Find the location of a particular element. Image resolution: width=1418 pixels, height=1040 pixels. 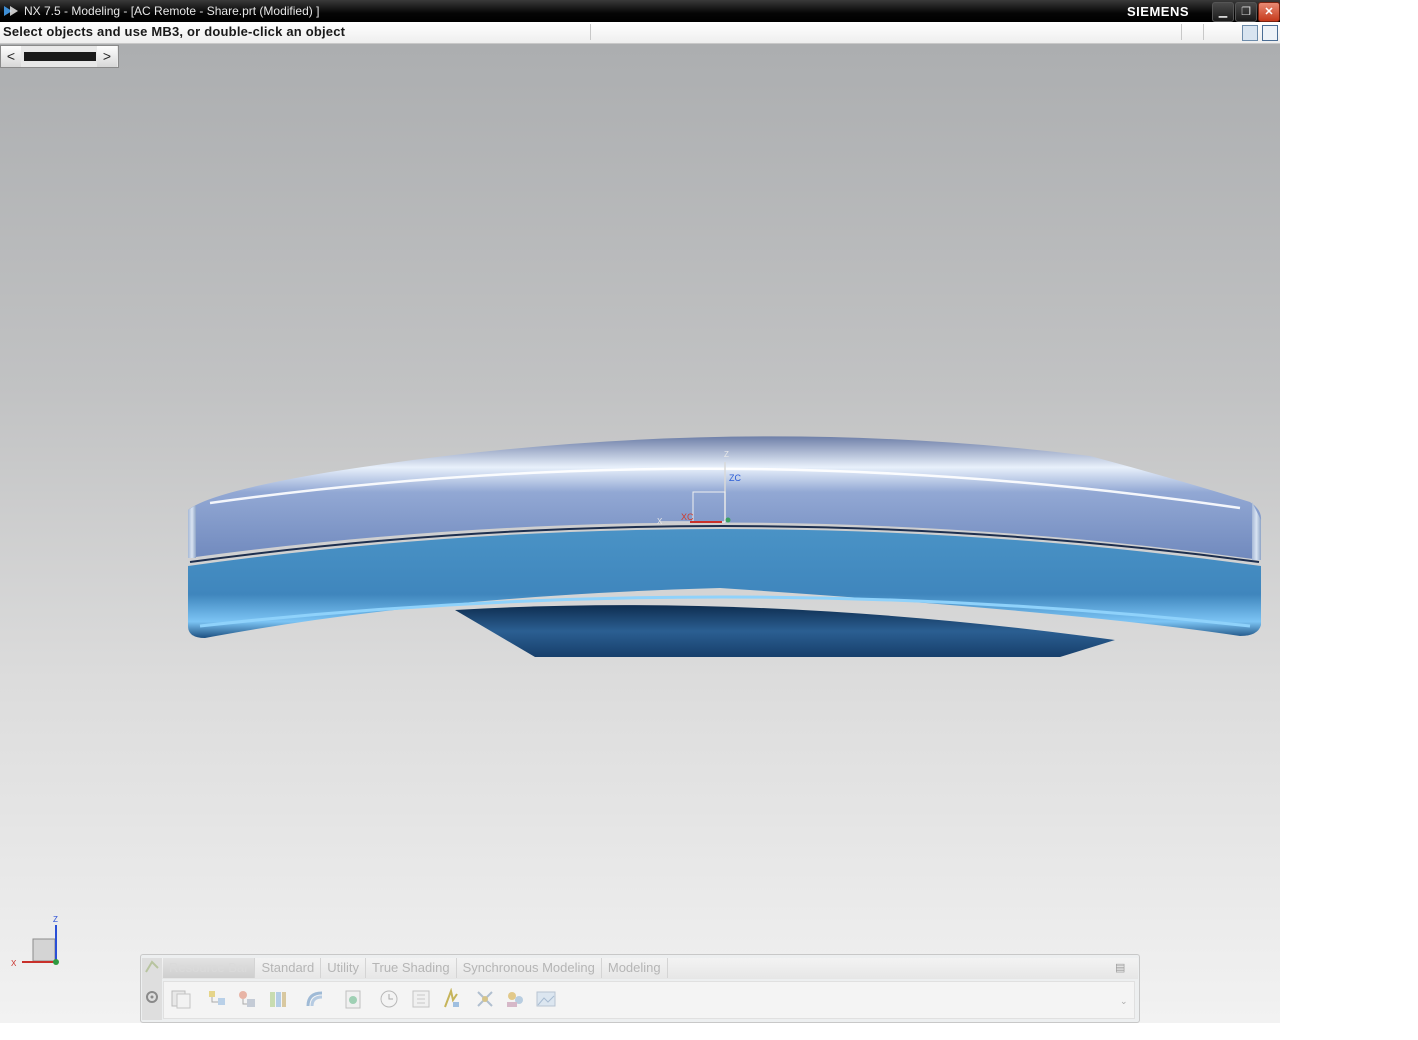

tab-standard: Standard is located at coordinates (288, 968).